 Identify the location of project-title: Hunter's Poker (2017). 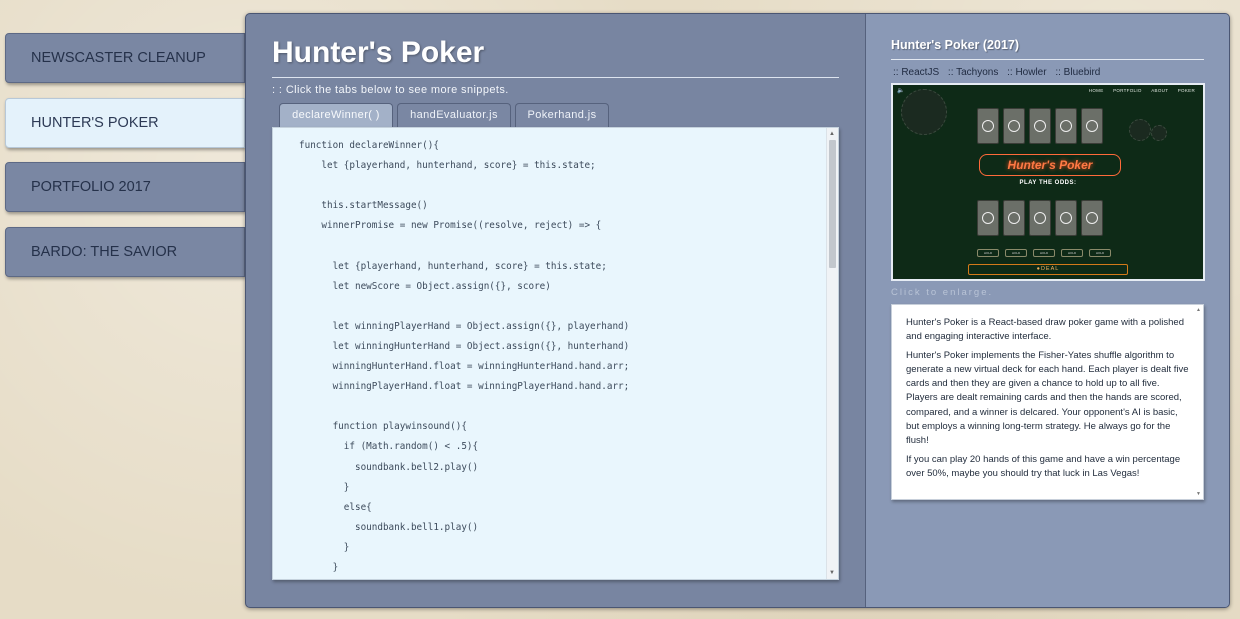
(955, 45).